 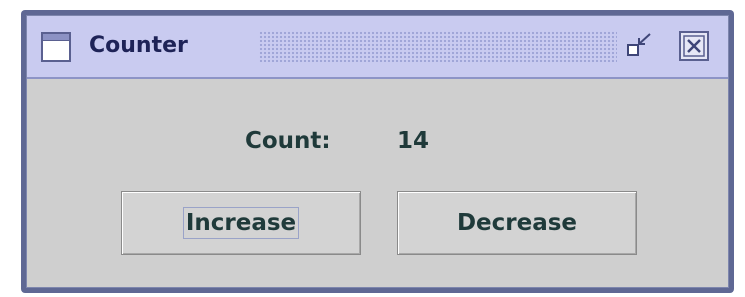 I want to click on decrease-button-label: Decrease, so click(x=517, y=223).